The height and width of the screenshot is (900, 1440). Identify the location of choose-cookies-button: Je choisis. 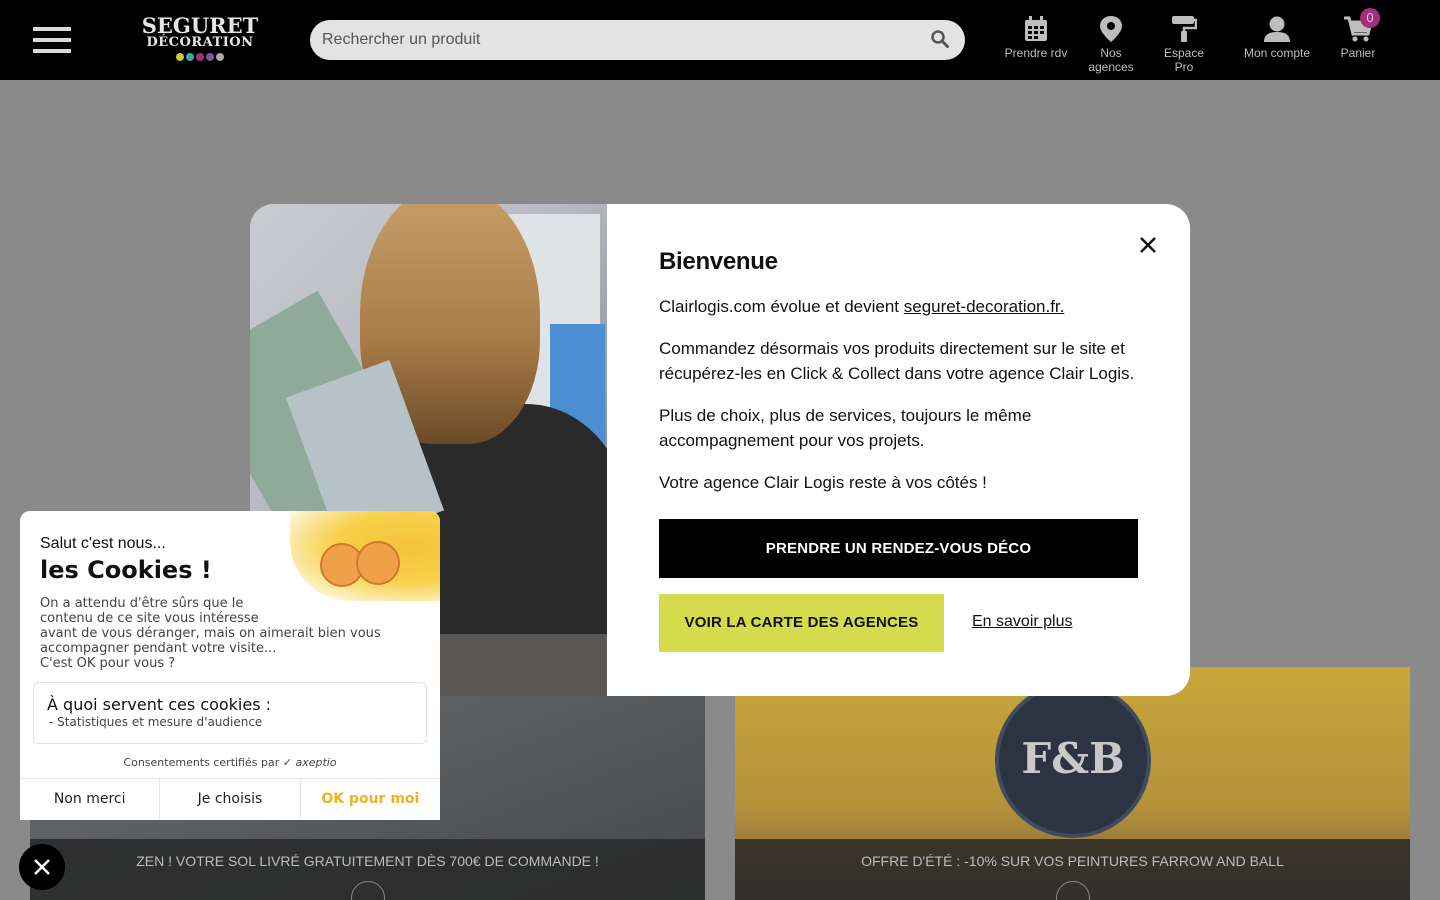
(229, 799).